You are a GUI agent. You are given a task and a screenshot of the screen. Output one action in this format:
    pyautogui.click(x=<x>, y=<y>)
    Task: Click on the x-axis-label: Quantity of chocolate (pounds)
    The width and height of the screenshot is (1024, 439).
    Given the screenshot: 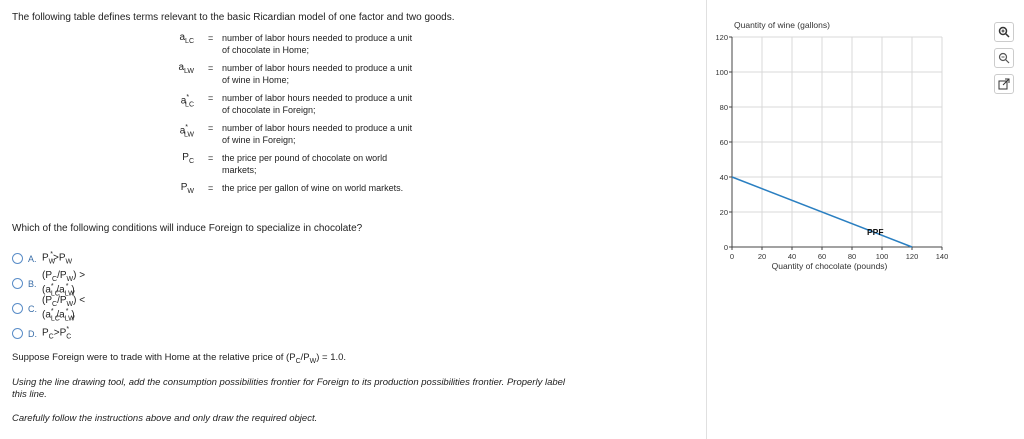 What is the action you would take?
    pyautogui.click(x=830, y=266)
    